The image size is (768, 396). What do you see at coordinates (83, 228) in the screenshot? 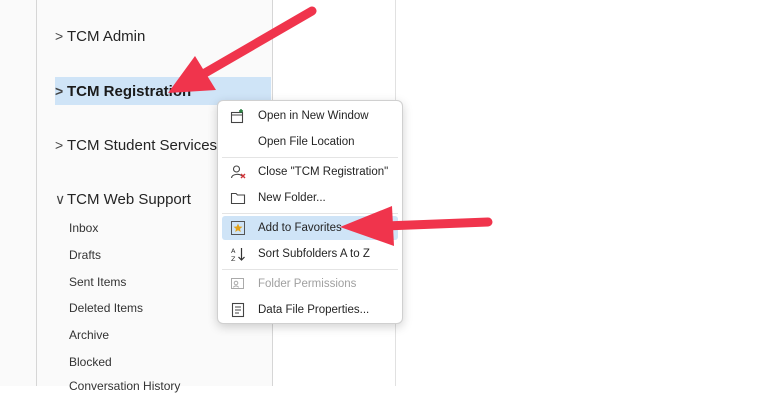
I see `folder-item-inbox: Inbox` at bounding box center [83, 228].